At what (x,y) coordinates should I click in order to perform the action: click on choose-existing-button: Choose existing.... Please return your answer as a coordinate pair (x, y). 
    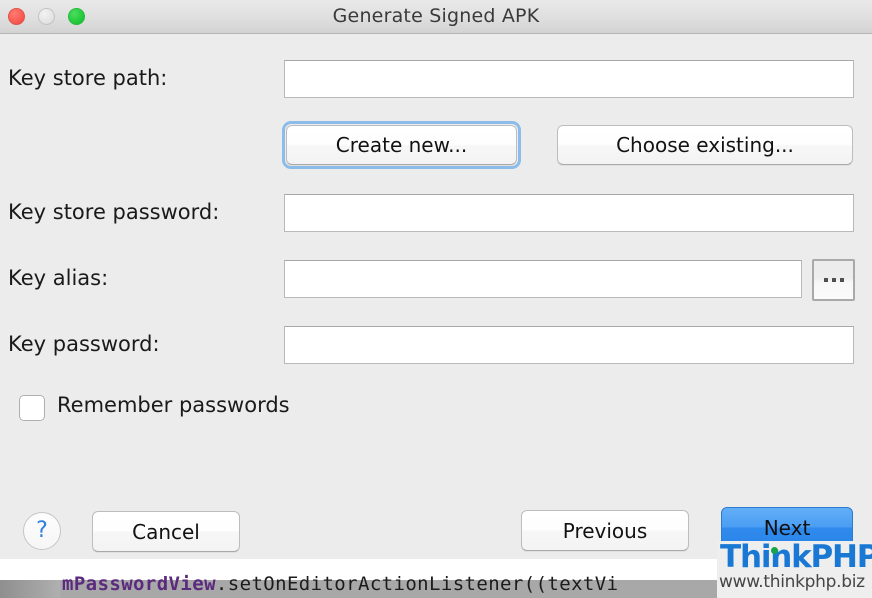
    Looking at the image, I should click on (705, 145).